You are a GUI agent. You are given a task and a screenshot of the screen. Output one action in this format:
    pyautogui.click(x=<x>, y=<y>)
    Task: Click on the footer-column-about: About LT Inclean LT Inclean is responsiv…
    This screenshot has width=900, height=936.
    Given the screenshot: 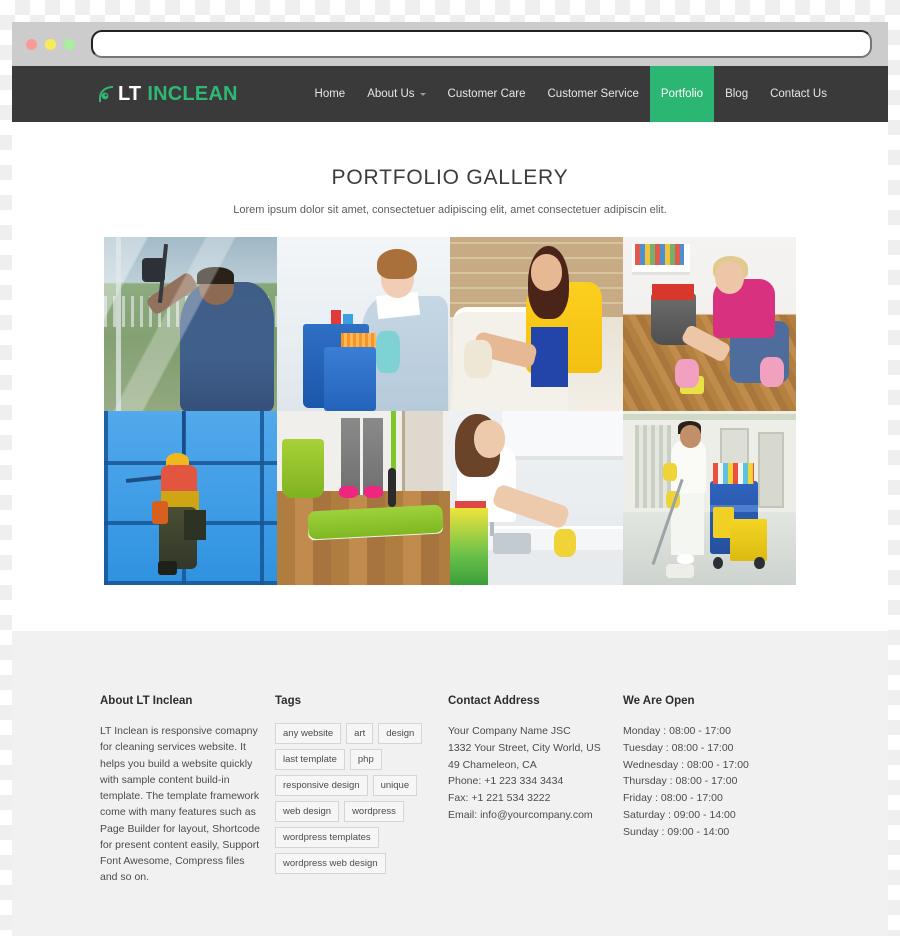 What is the action you would take?
    pyautogui.click(x=187, y=790)
    